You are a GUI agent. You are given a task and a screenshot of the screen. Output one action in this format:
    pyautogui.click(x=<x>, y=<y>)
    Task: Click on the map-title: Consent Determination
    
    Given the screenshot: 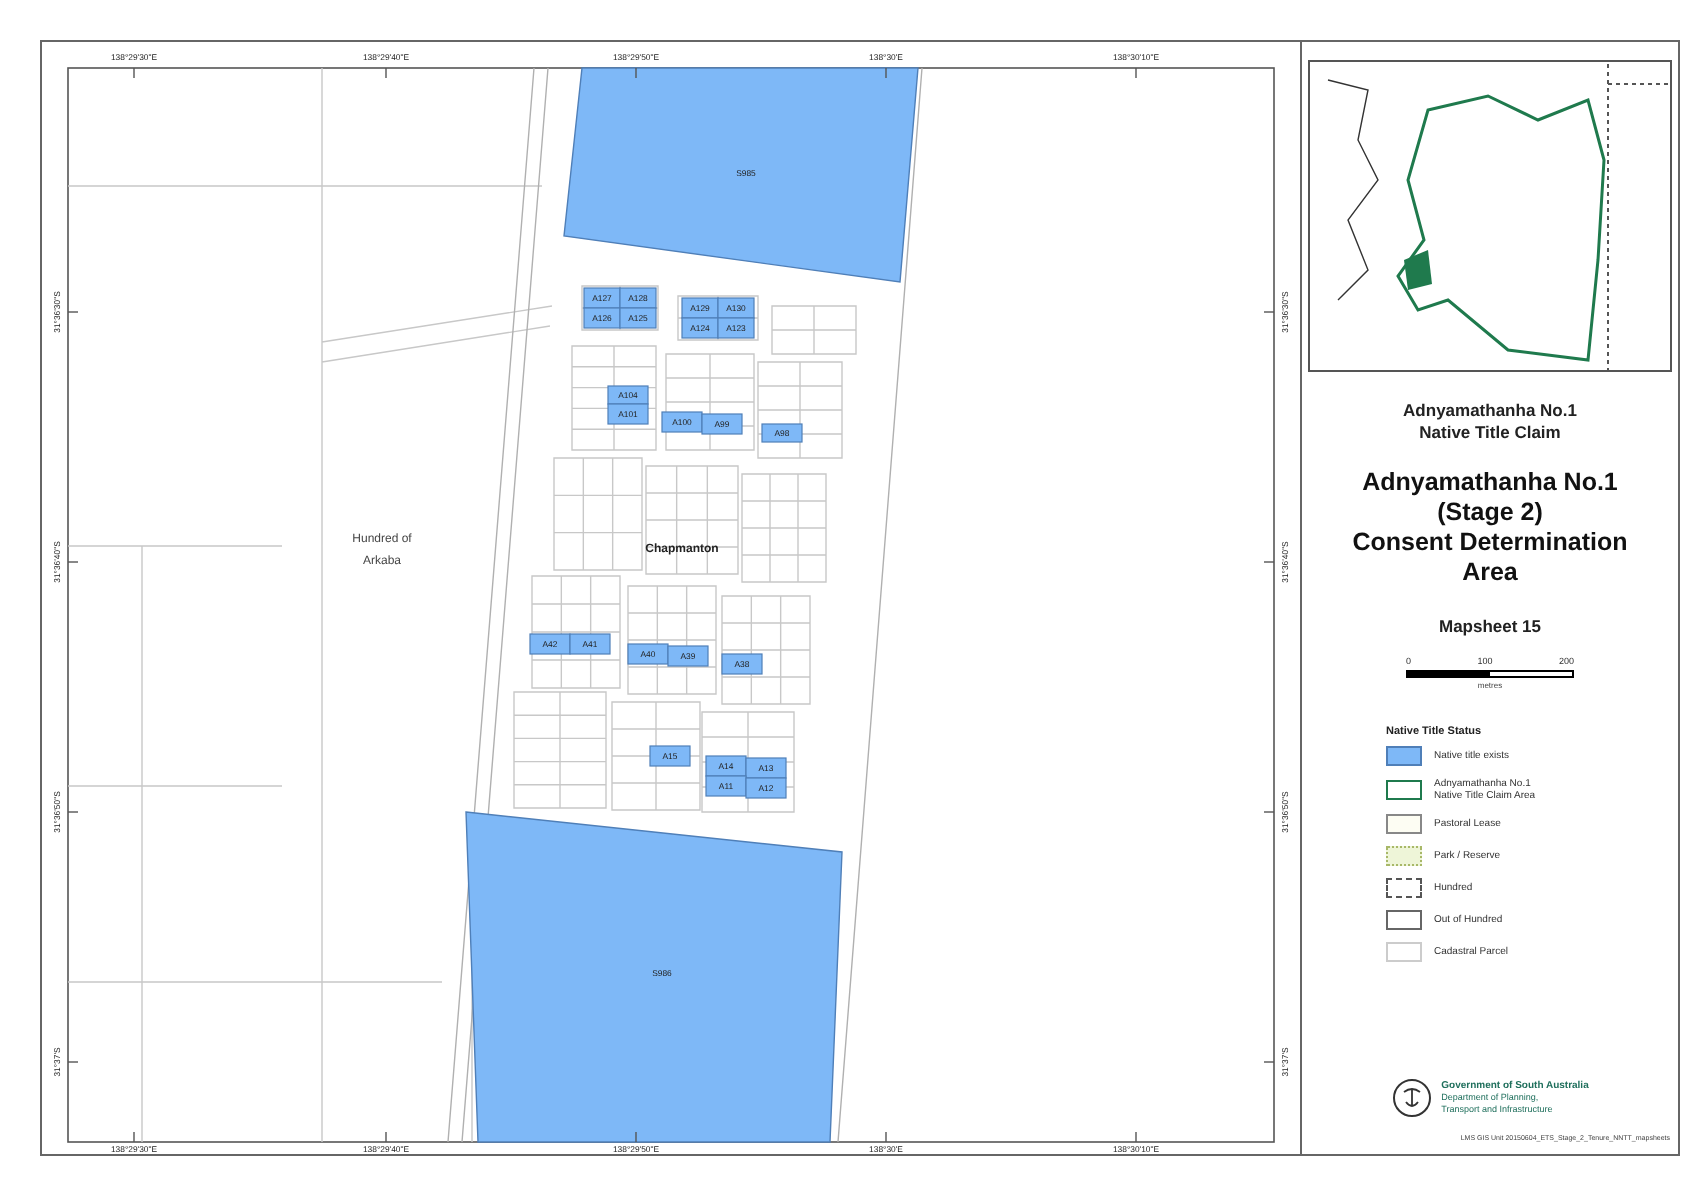 What is the action you would take?
    pyautogui.click(x=1490, y=543)
    